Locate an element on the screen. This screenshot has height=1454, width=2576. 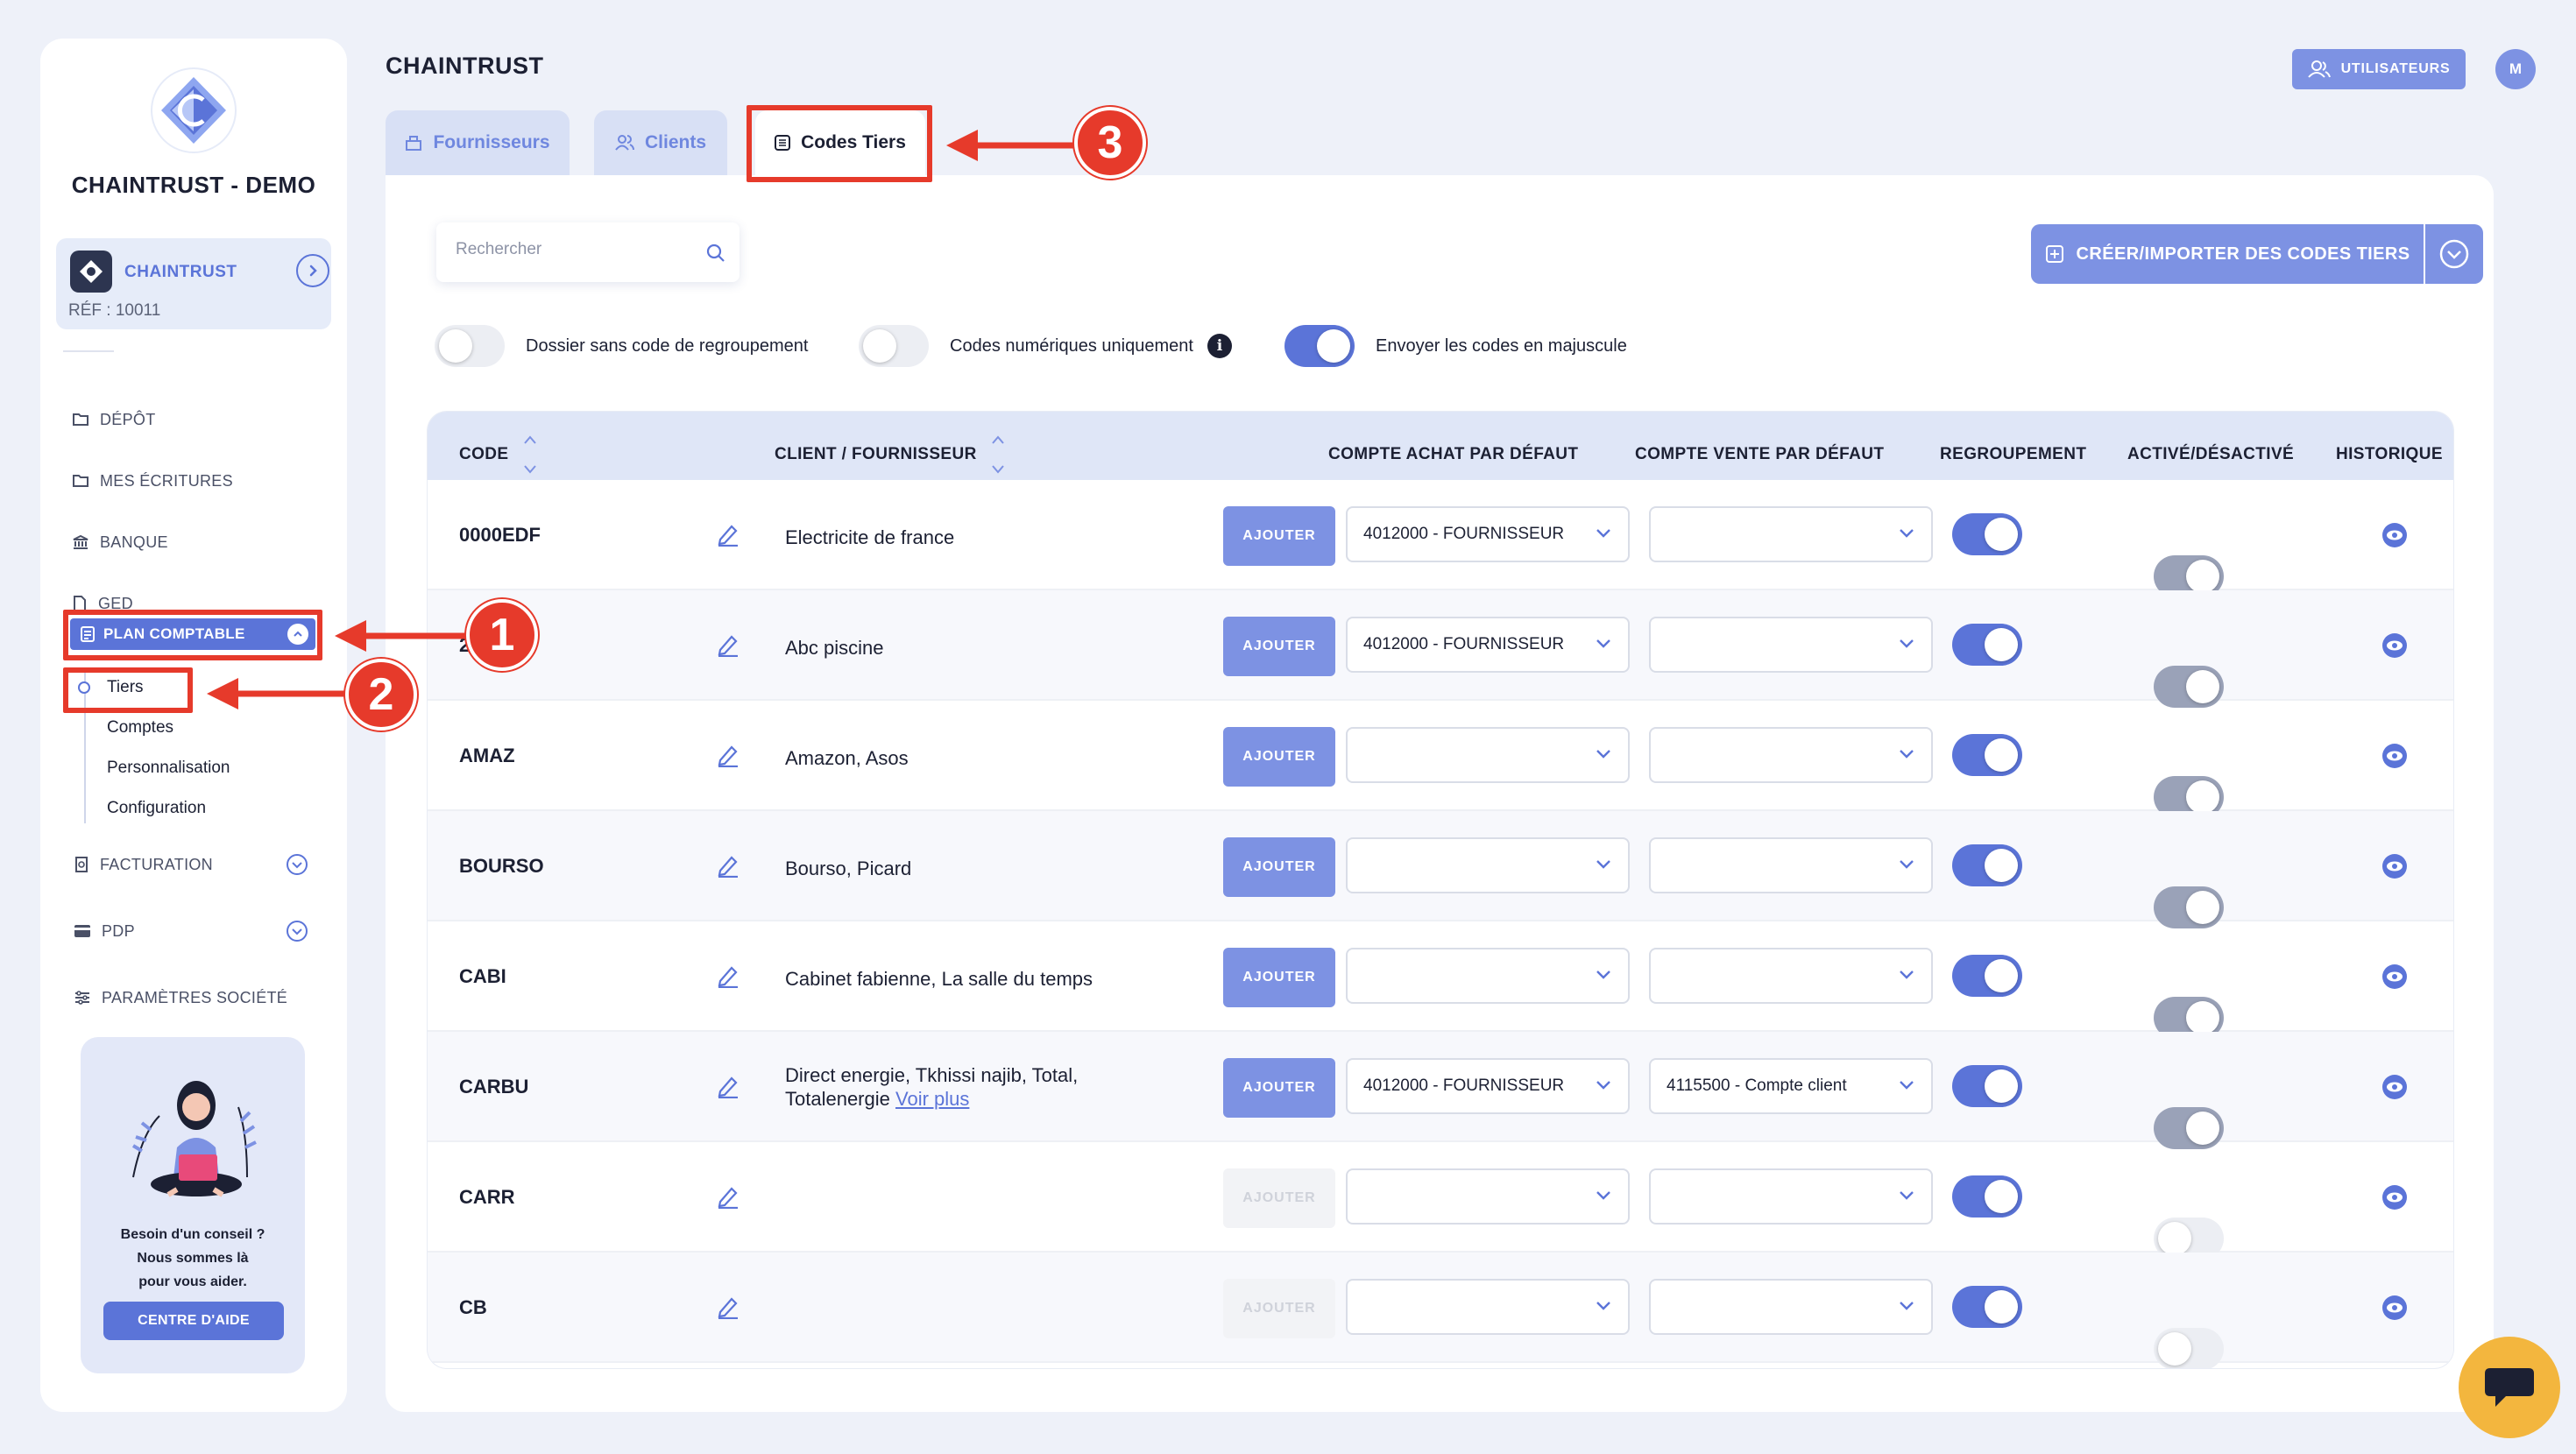
col-active: ACTIVÉ/DÉSACTIVÉ is located at coordinates (2211, 454).